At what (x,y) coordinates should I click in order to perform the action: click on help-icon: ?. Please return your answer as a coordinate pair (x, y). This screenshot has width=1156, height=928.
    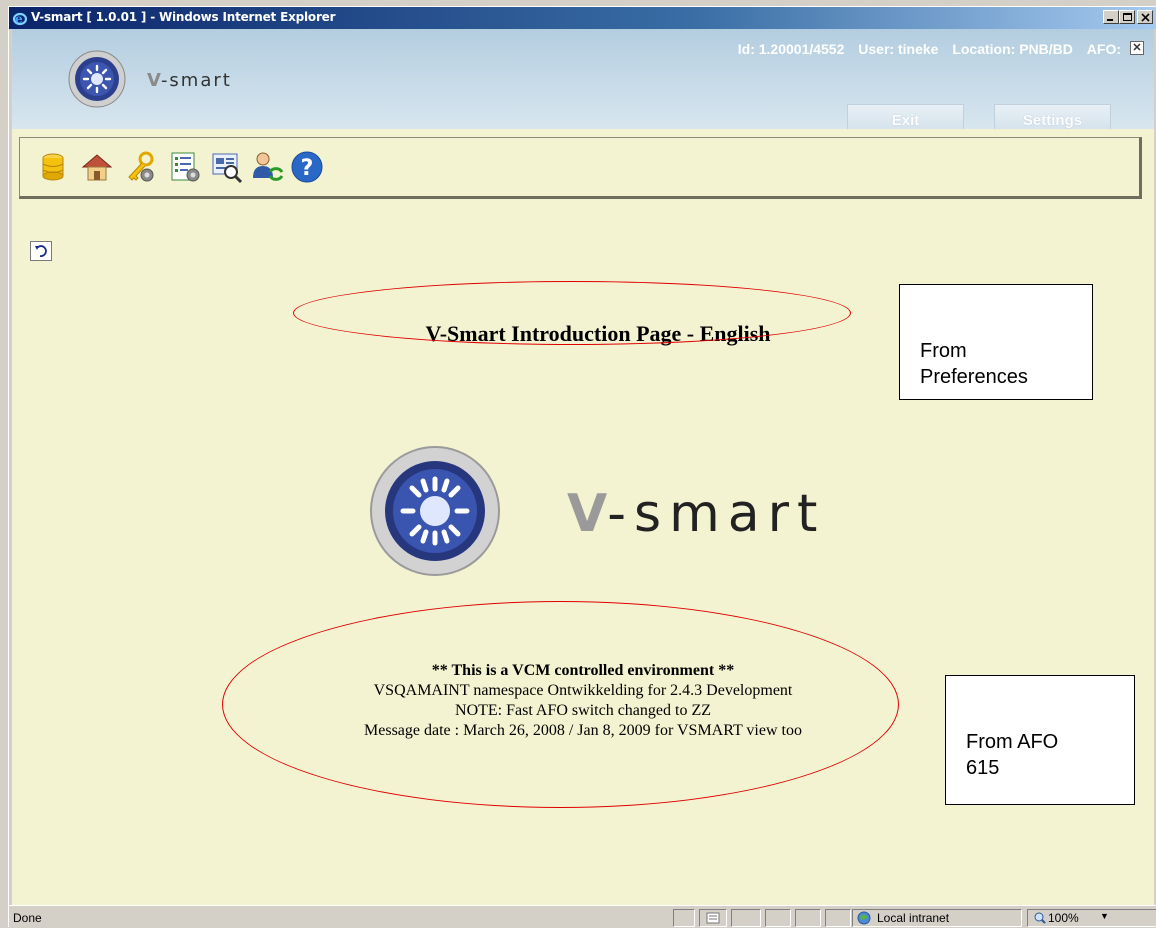
    Looking at the image, I should click on (307, 167).